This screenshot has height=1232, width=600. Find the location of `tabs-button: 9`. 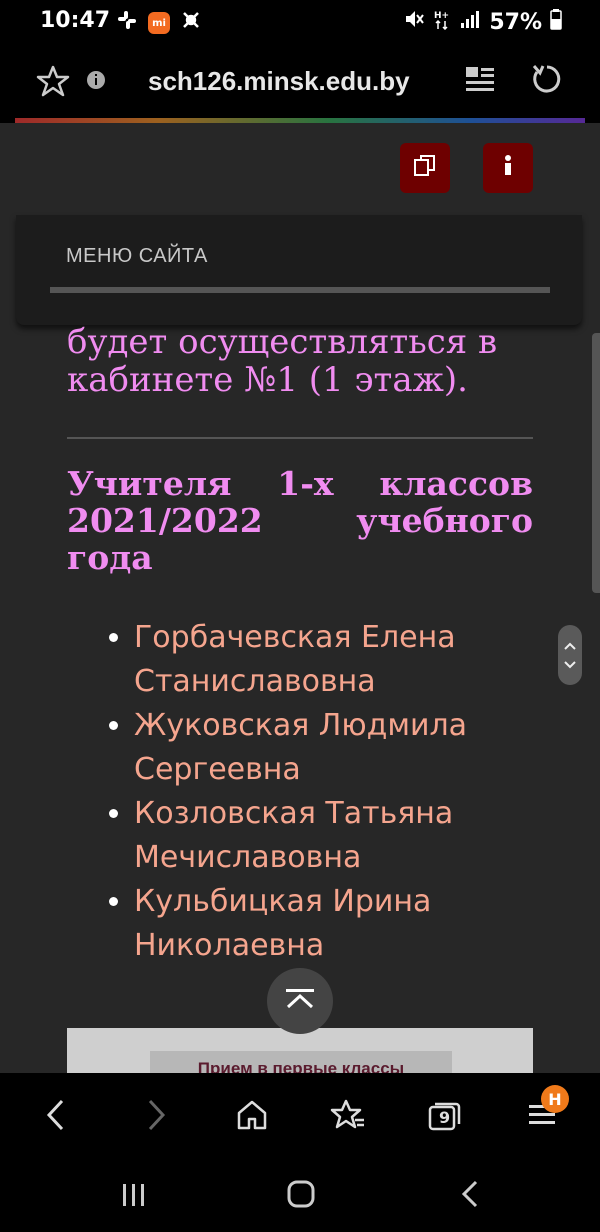

tabs-button: 9 is located at coordinates (444, 1117).